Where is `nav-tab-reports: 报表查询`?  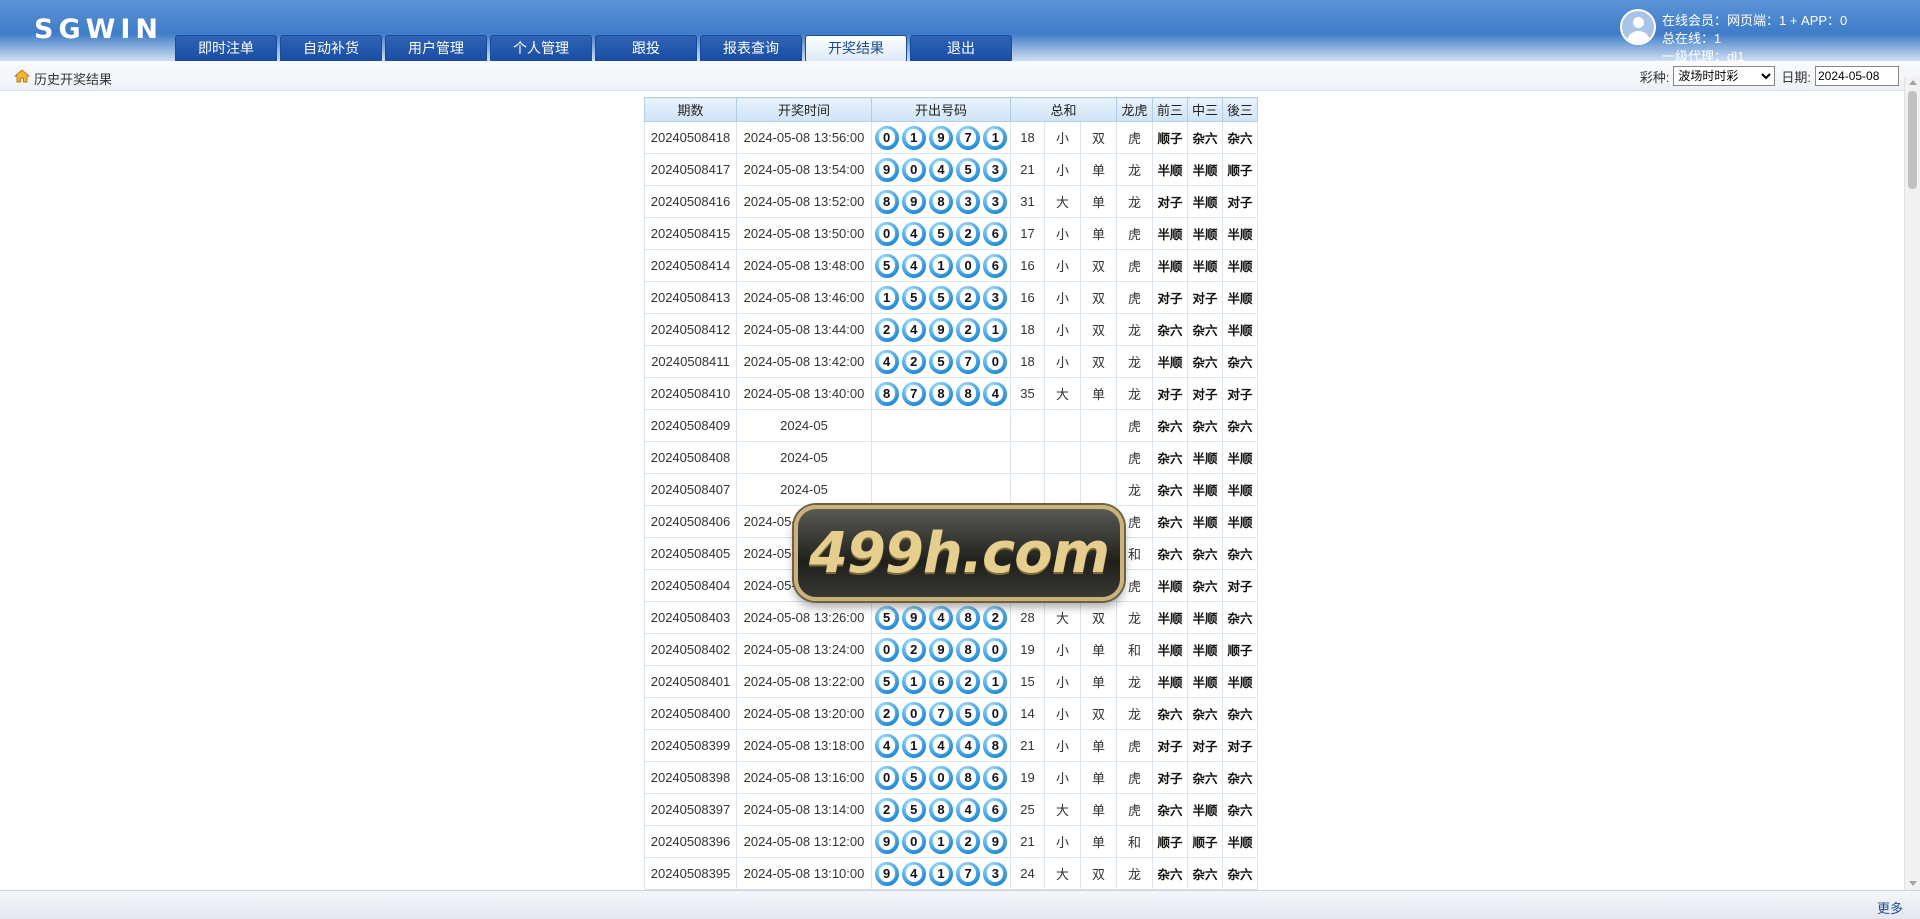
nav-tab-reports: 报表查询 is located at coordinates (751, 48).